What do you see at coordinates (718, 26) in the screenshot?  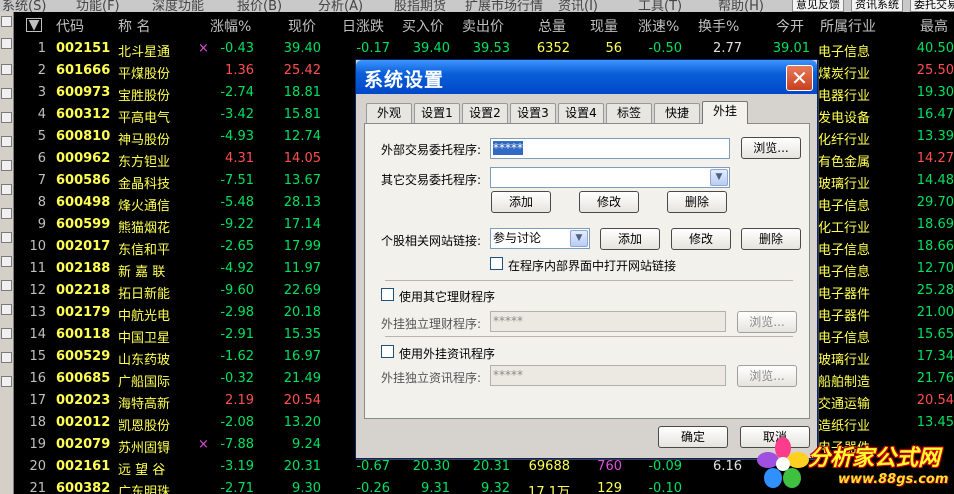 I see `header-turnover: 换手%` at bounding box center [718, 26].